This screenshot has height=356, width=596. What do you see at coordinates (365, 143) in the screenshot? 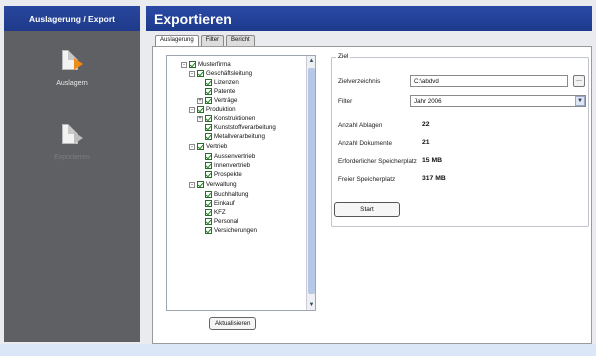
I see `stat-label: Anzahl Dokumente` at bounding box center [365, 143].